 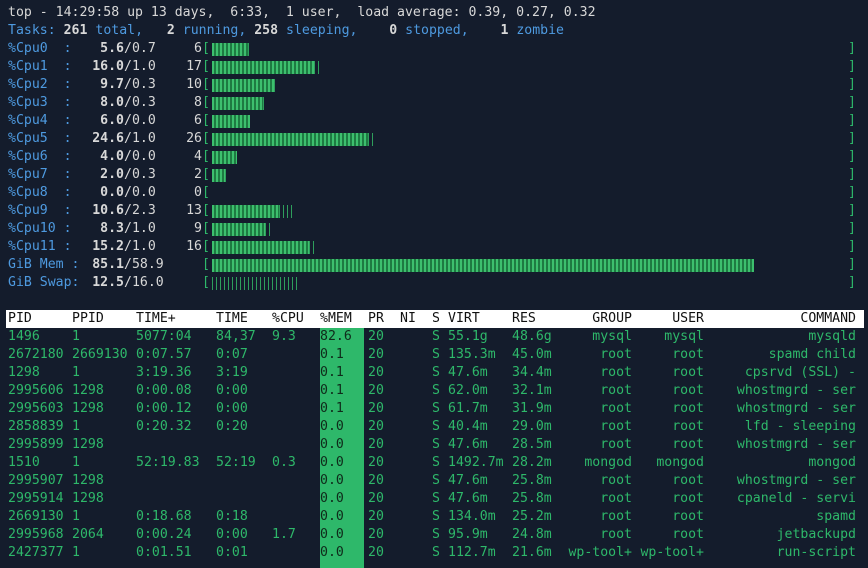 What do you see at coordinates (434, 103) in the screenshot?
I see `cpu-meter-3: %Cpu3 : 8.0/0.3 8[]` at bounding box center [434, 103].